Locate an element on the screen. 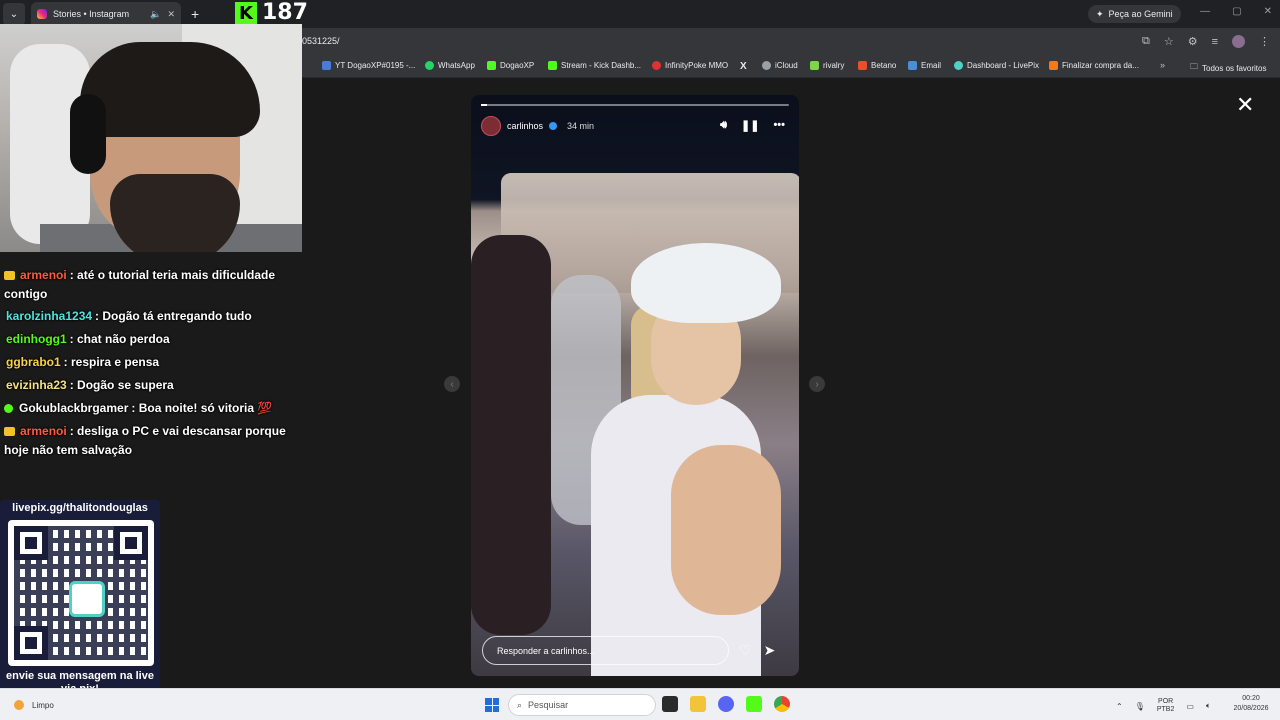  bookmark-item: Betano is located at coordinates (877, 65).